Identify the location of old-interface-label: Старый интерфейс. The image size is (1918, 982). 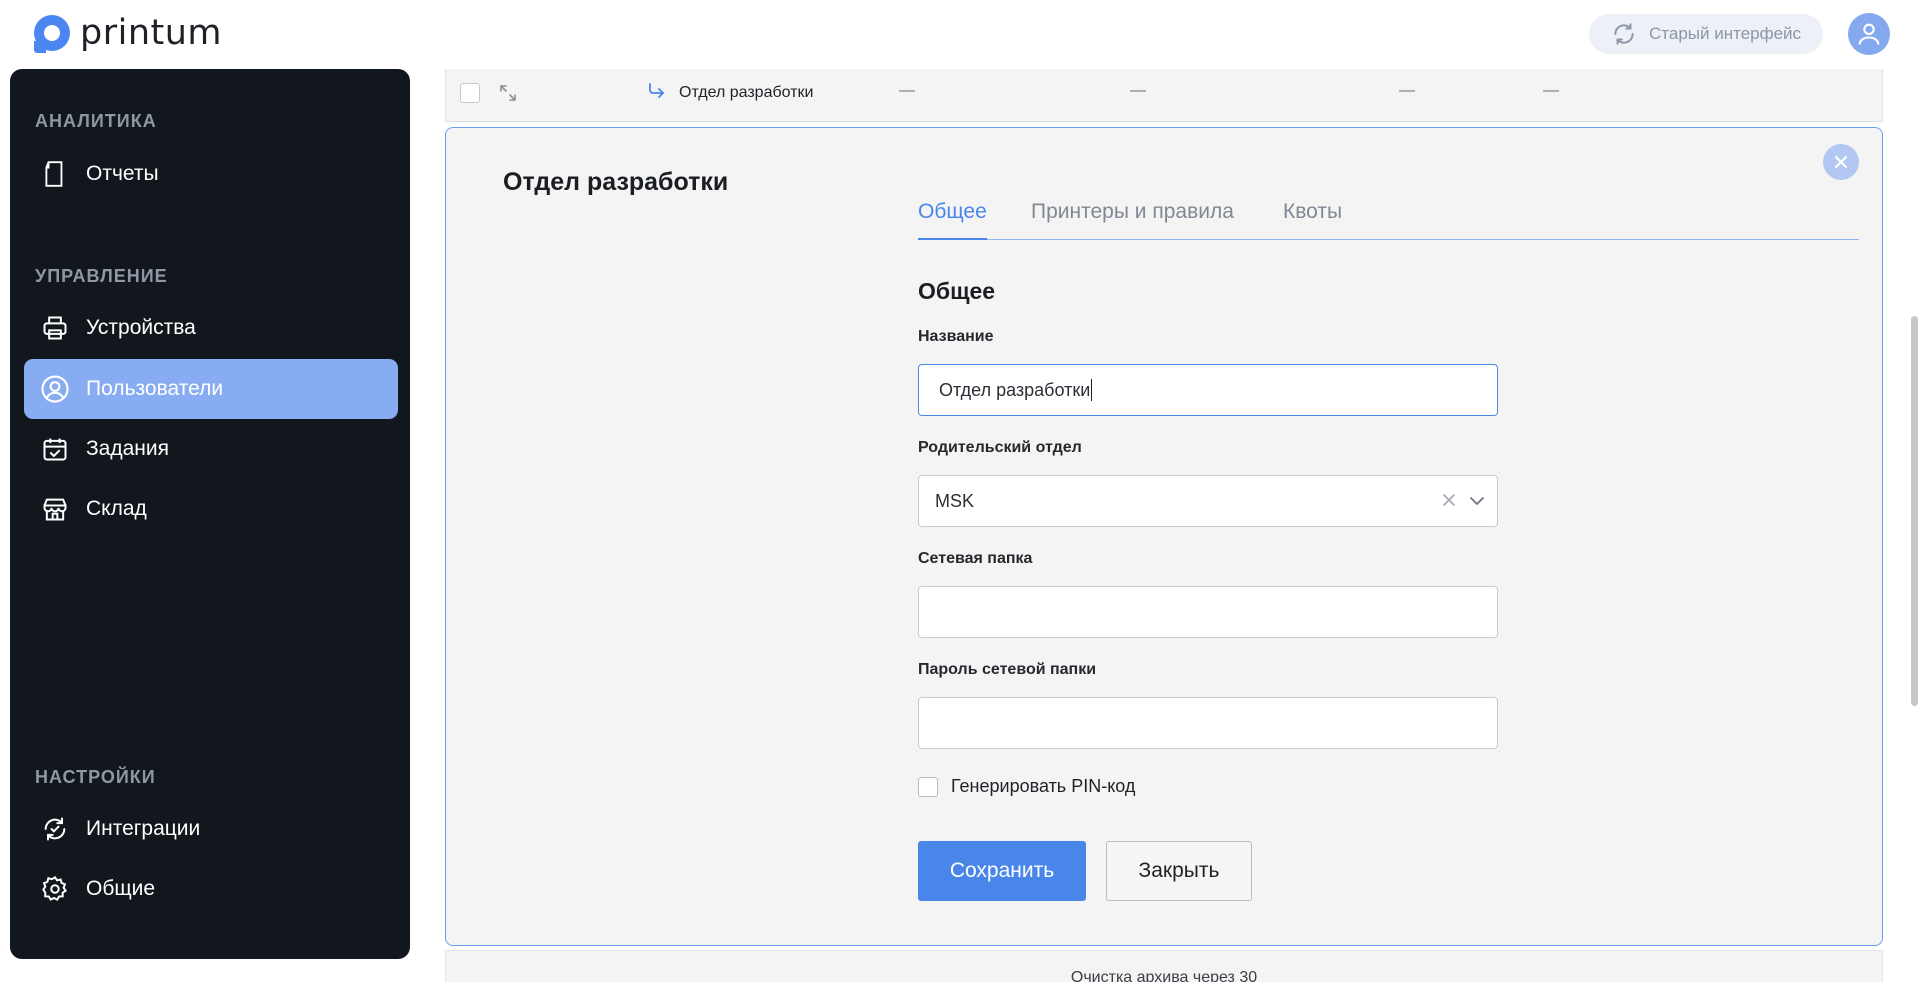
(1725, 33).